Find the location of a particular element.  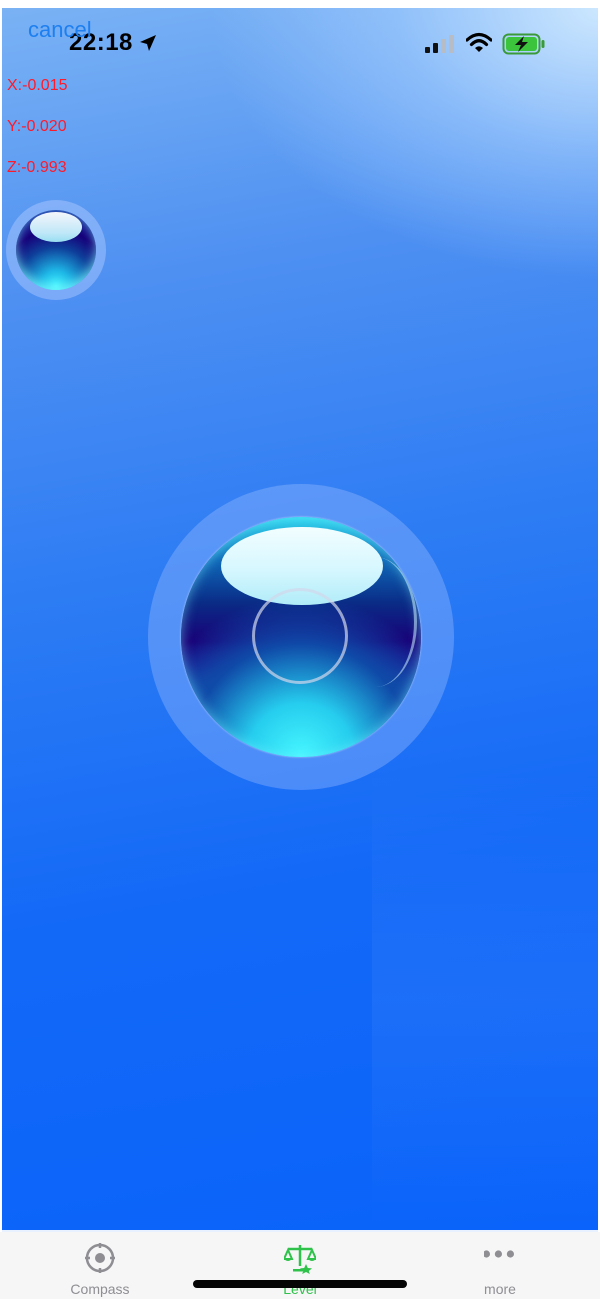

y-axis-readout: Y:-0.020 is located at coordinates (37, 126).